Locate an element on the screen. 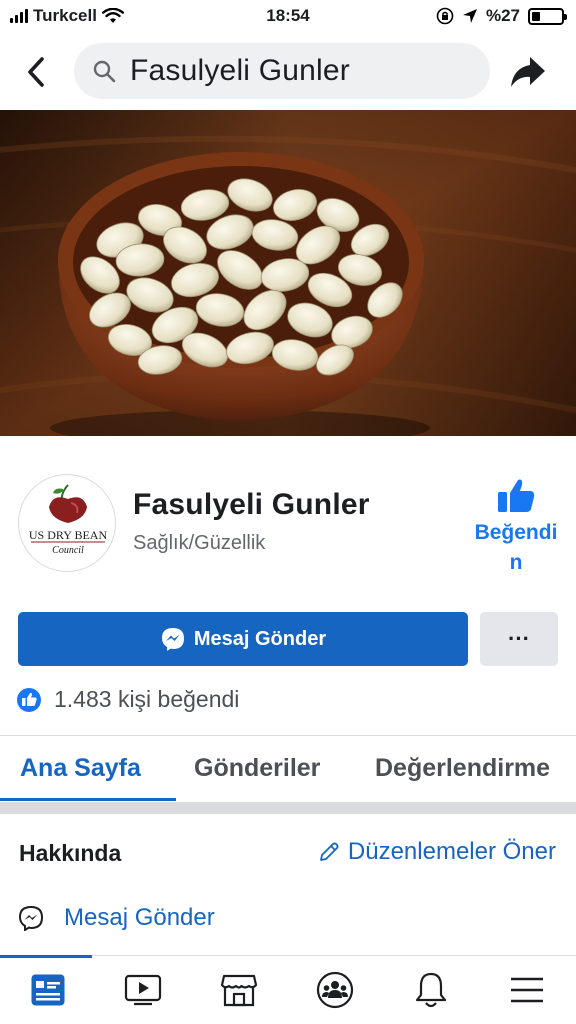 This screenshot has height=1024, width=576. search-input: Fasulyeli Gunler is located at coordinates (282, 71).